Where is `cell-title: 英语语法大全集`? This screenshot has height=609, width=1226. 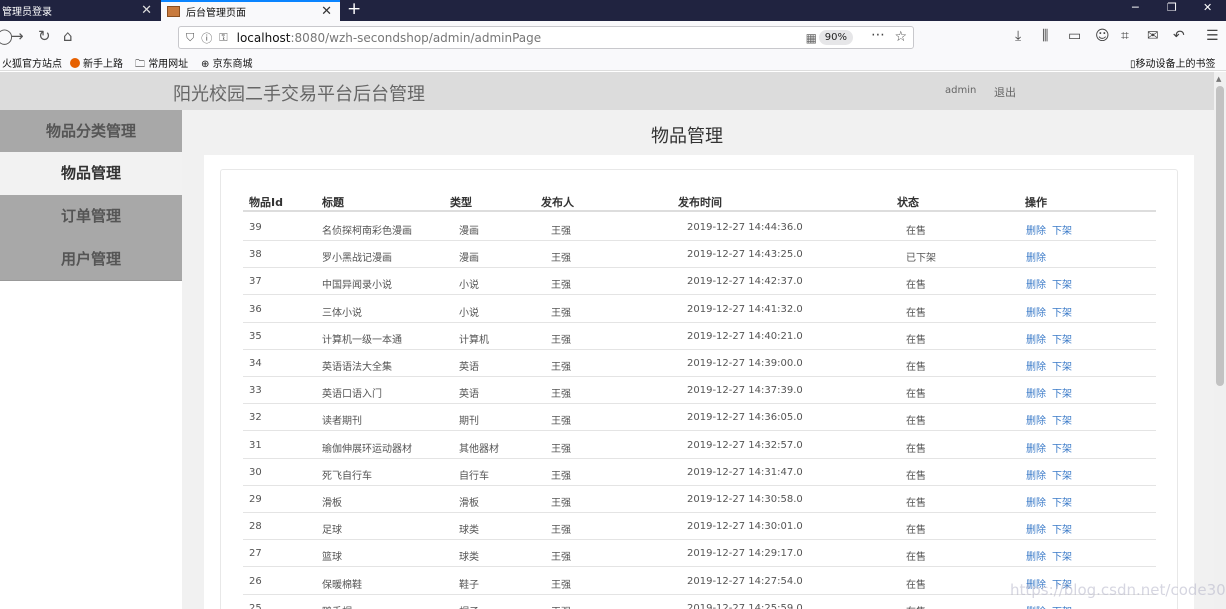 cell-title: 英语语法大全集 is located at coordinates (357, 367).